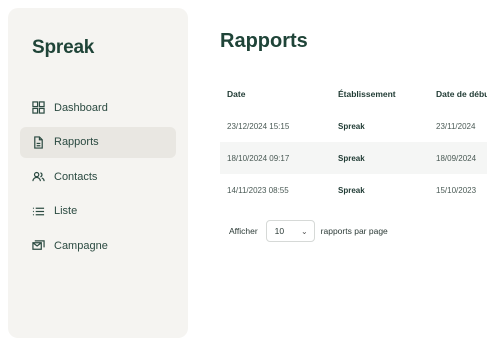 The width and height of the screenshot is (487, 338). I want to click on pagination-prefix: Afficher, so click(243, 231).